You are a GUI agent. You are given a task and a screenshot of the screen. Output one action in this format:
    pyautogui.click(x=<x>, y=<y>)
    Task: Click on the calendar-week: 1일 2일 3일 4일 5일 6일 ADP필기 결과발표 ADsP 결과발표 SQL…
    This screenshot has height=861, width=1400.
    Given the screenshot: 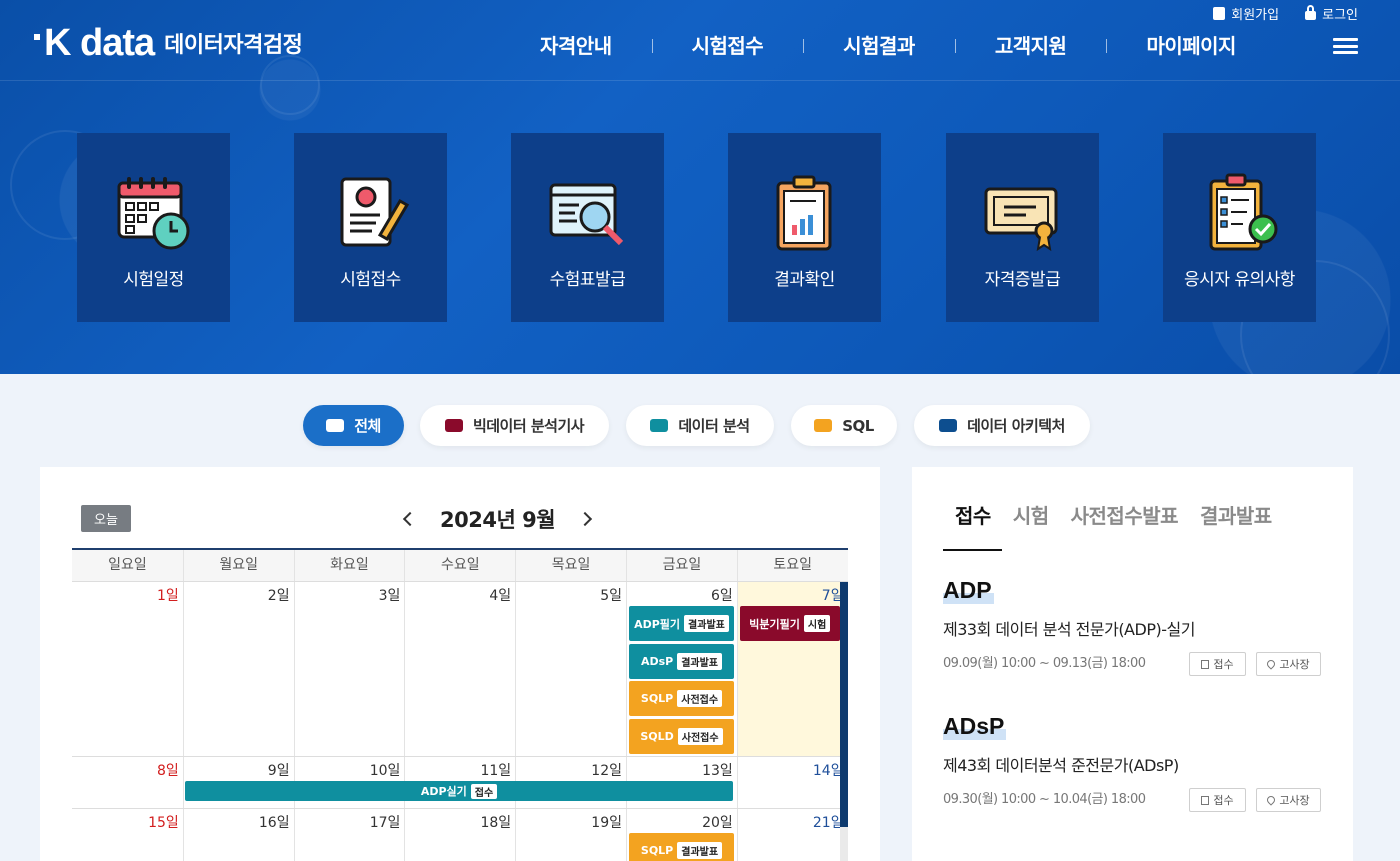 What is the action you would take?
    pyautogui.click(x=460, y=669)
    